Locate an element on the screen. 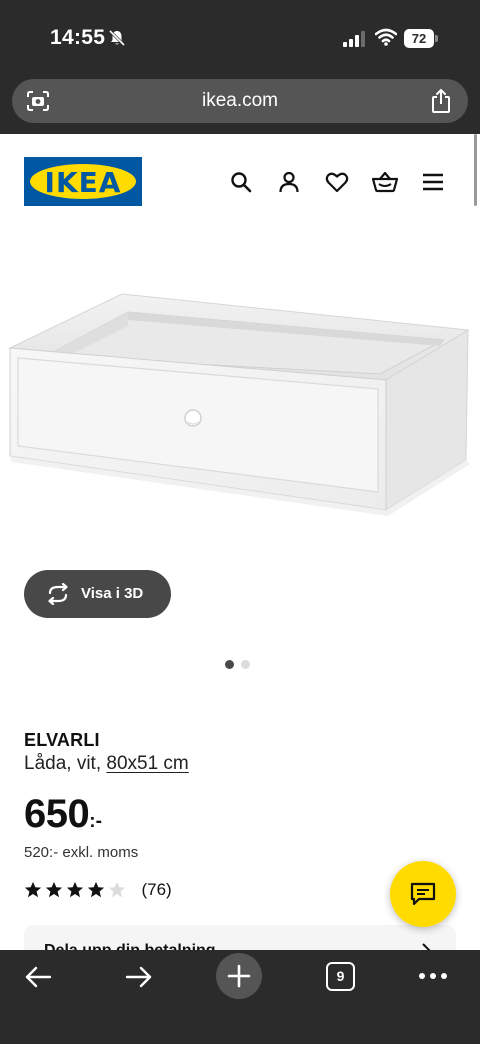 The width and height of the screenshot is (480, 1044). view-in-3d-button: Visa i 3D is located at coordinates (97, 594).